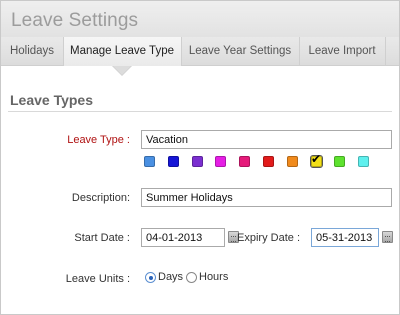  I want to click on calendar-icon, so click(387, 237).